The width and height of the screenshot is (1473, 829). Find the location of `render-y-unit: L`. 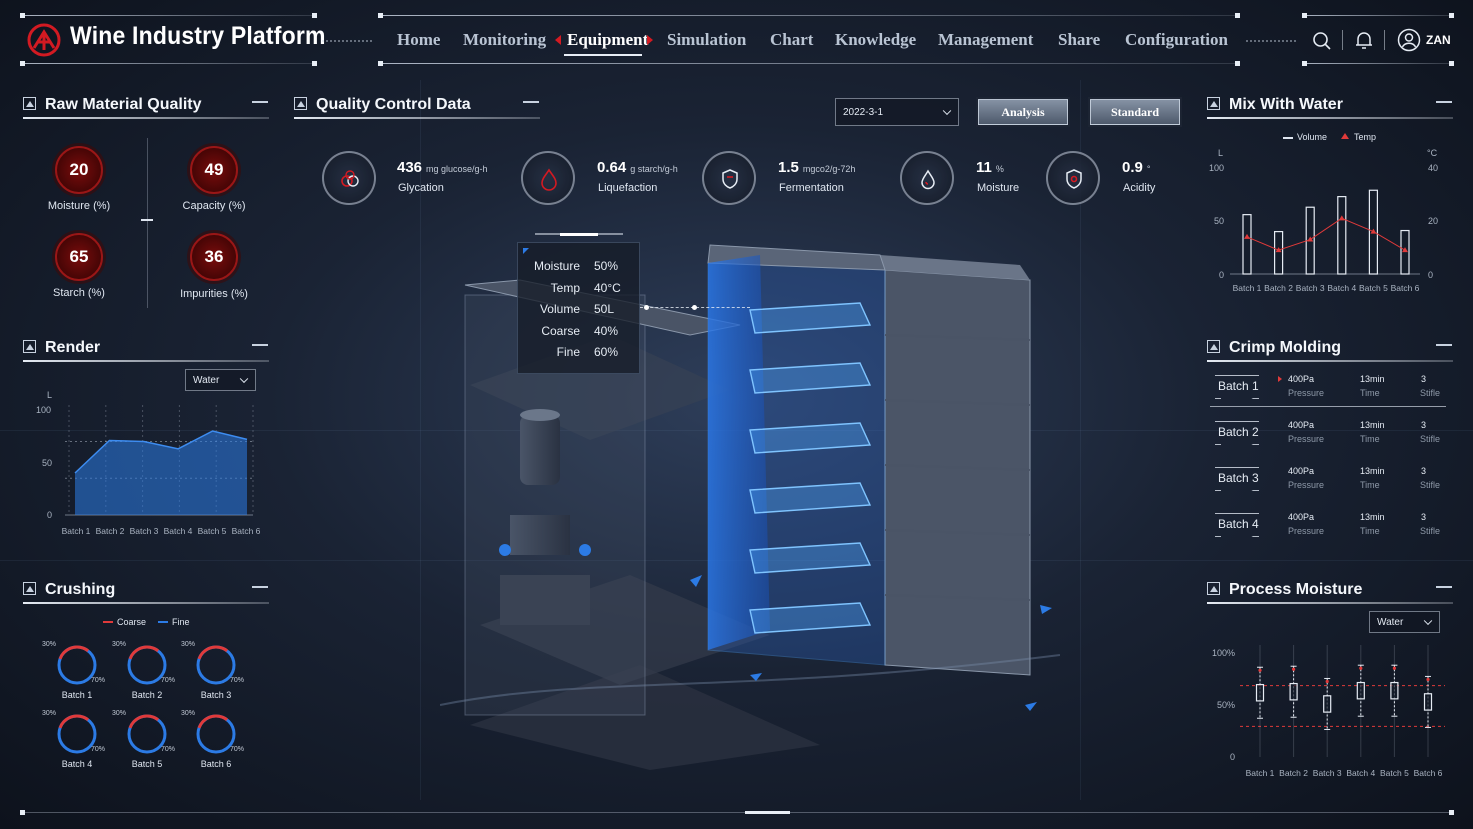

render-y-unit: L is located at coordinates (50, 395).